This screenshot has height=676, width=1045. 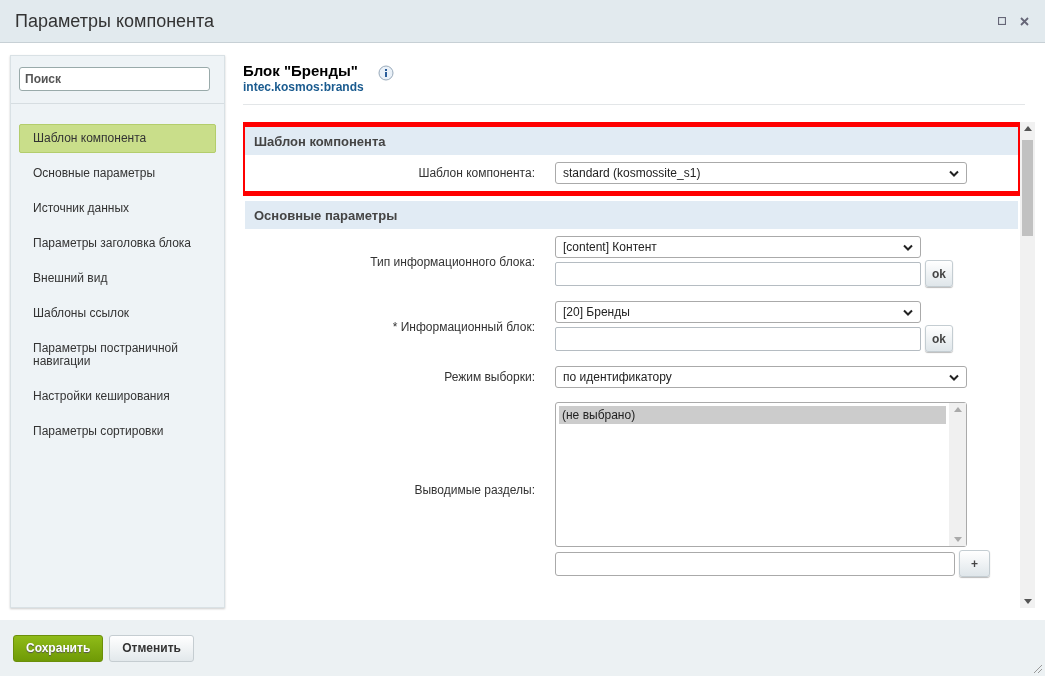 I want to click on select-field: по идентификатору, so click(x=761, y=377).